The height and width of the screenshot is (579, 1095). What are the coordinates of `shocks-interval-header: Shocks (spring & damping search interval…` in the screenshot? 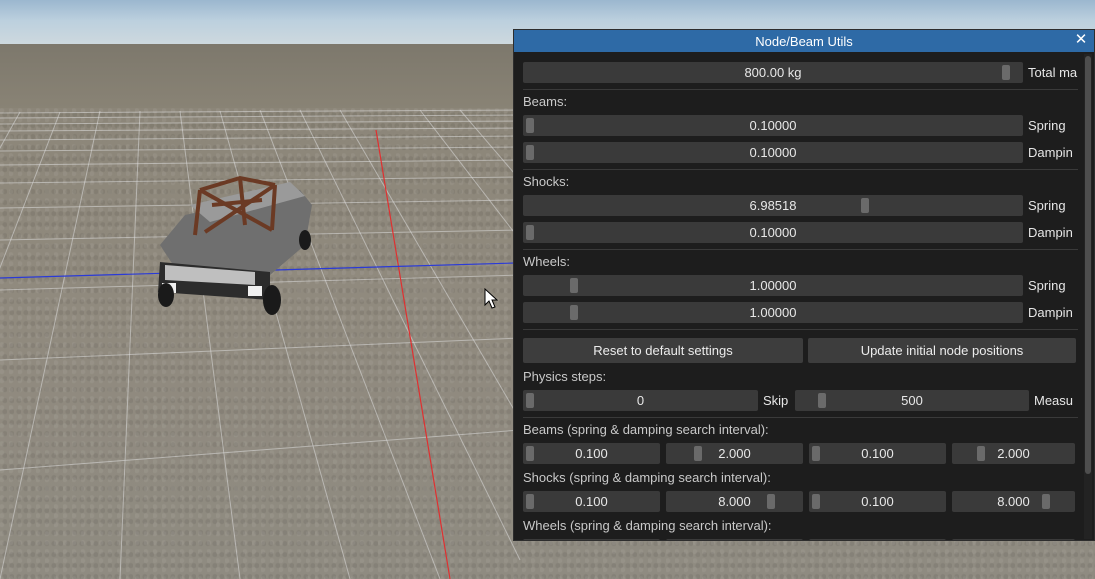 It's located at (647, 477).